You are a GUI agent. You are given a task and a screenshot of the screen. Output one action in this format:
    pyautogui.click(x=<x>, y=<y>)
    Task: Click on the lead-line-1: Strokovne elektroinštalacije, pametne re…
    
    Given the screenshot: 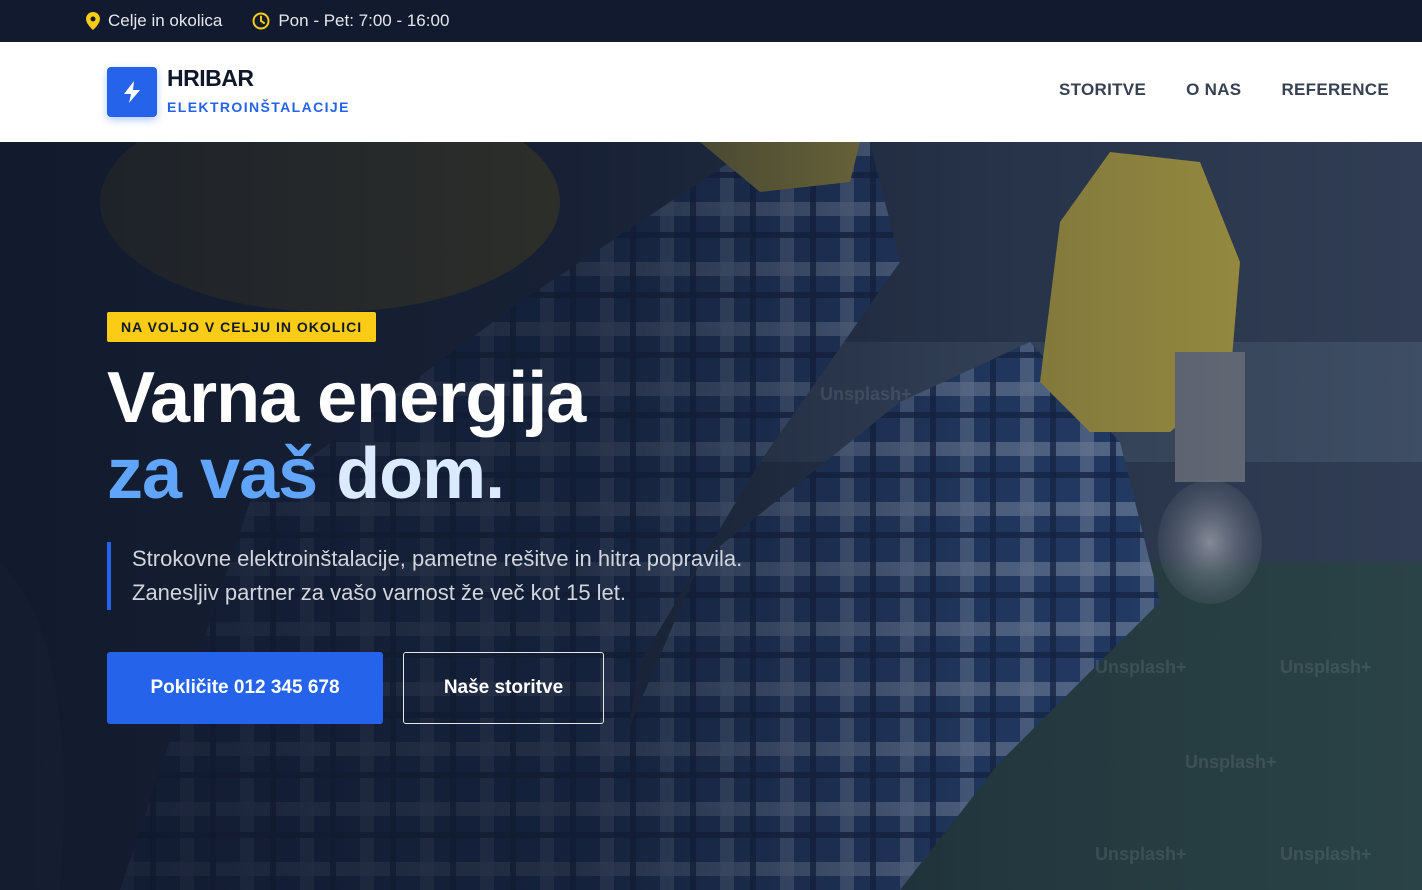 What is the action you would take?
    pyautogui.click(x=437, y=558)
    